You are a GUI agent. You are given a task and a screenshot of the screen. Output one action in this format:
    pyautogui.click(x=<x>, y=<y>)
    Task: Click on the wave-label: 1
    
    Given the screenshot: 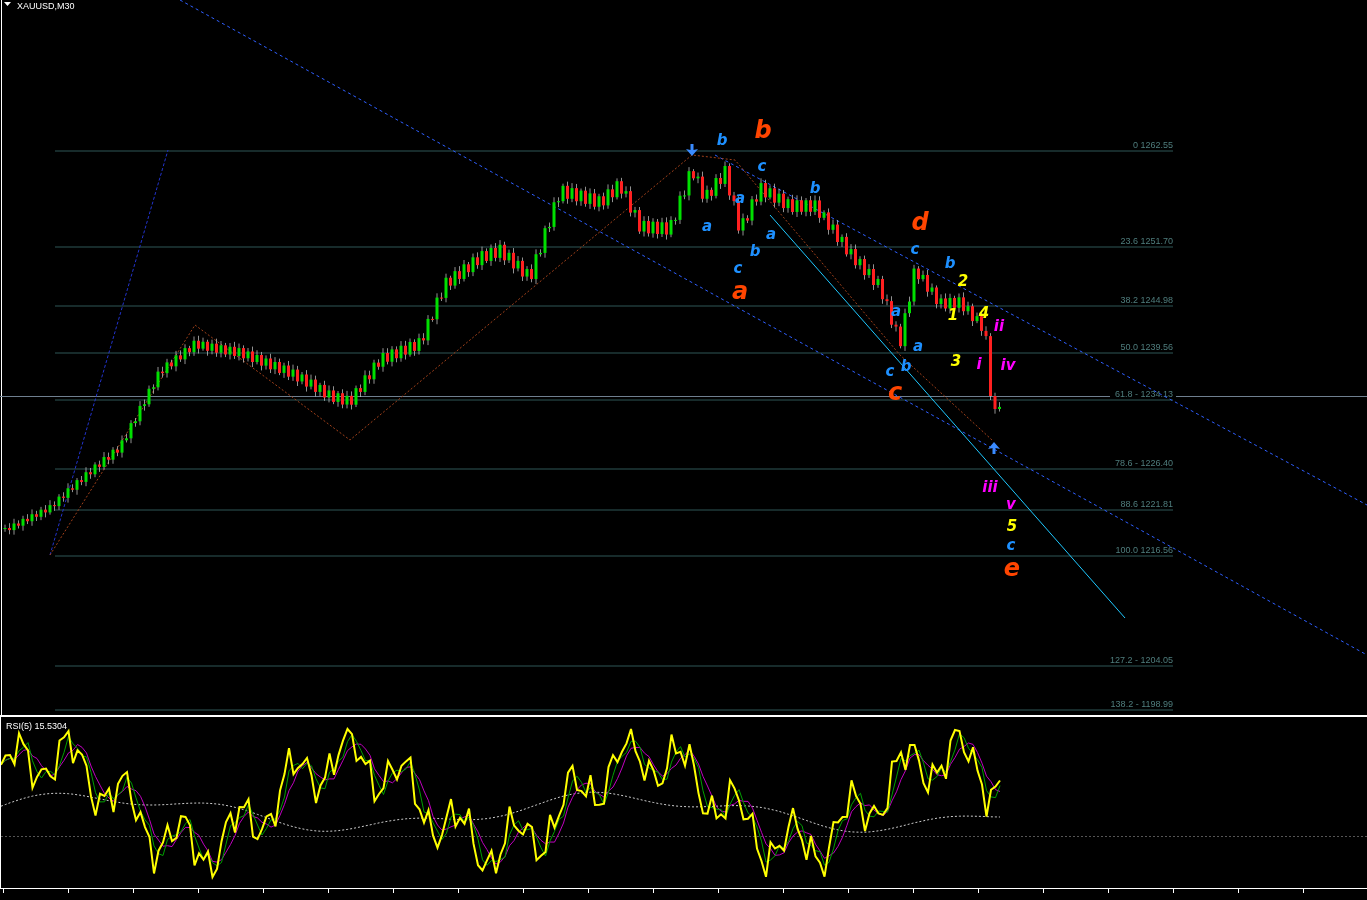 What is the action you would take?
    pyautogui.click(x=953, y=314)
    